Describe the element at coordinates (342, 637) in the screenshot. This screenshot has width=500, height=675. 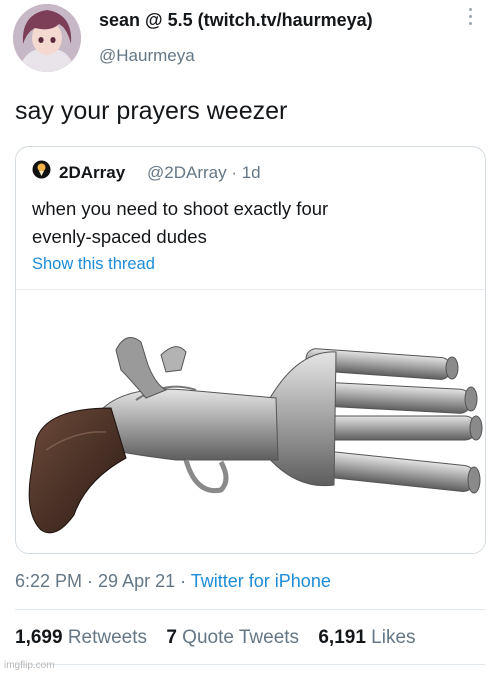
I see `likes-count: 6,191` at that location.